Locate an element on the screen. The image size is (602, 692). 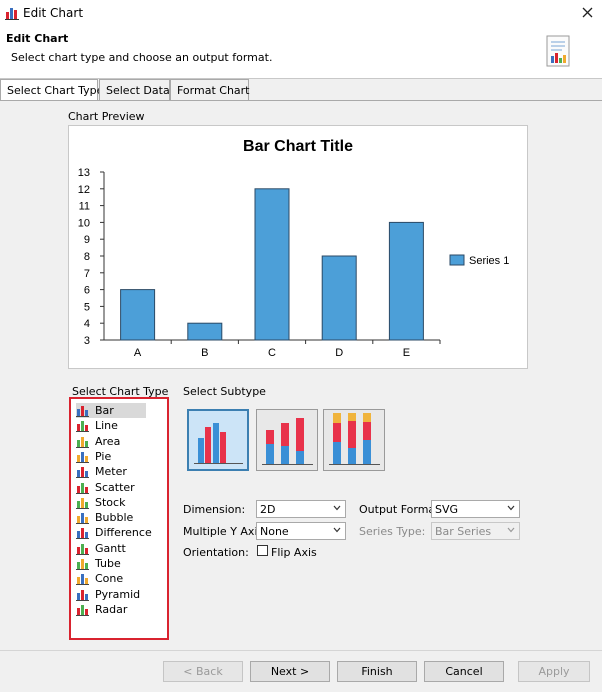
chart-type-difference: Difference is located at coordinates (114, 532).